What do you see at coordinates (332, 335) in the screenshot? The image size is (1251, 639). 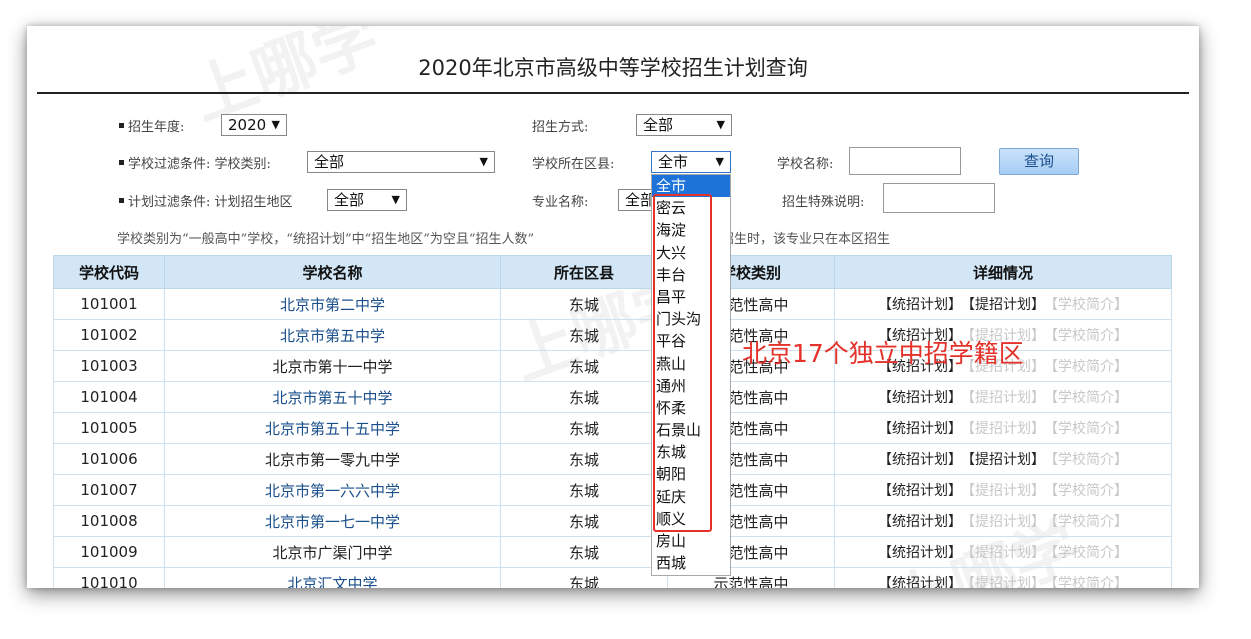 I see `school-name-link: 北京市第五中学` at bounding box center [332, 335].